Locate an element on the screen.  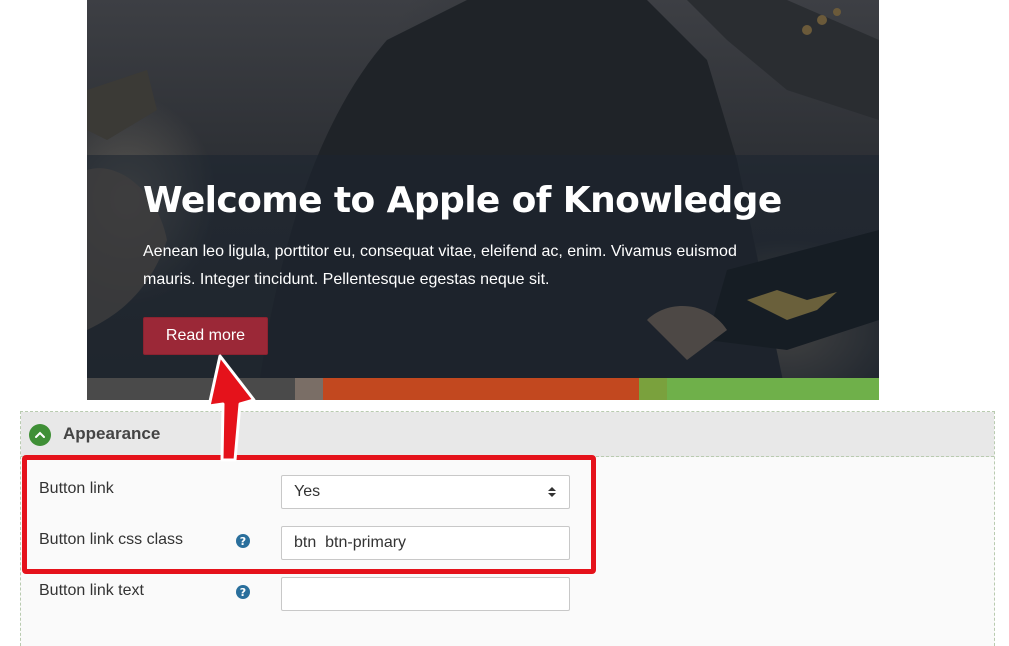
hero-title: Welcome to Apple of Knowledge is located at coordinates (462, 200).